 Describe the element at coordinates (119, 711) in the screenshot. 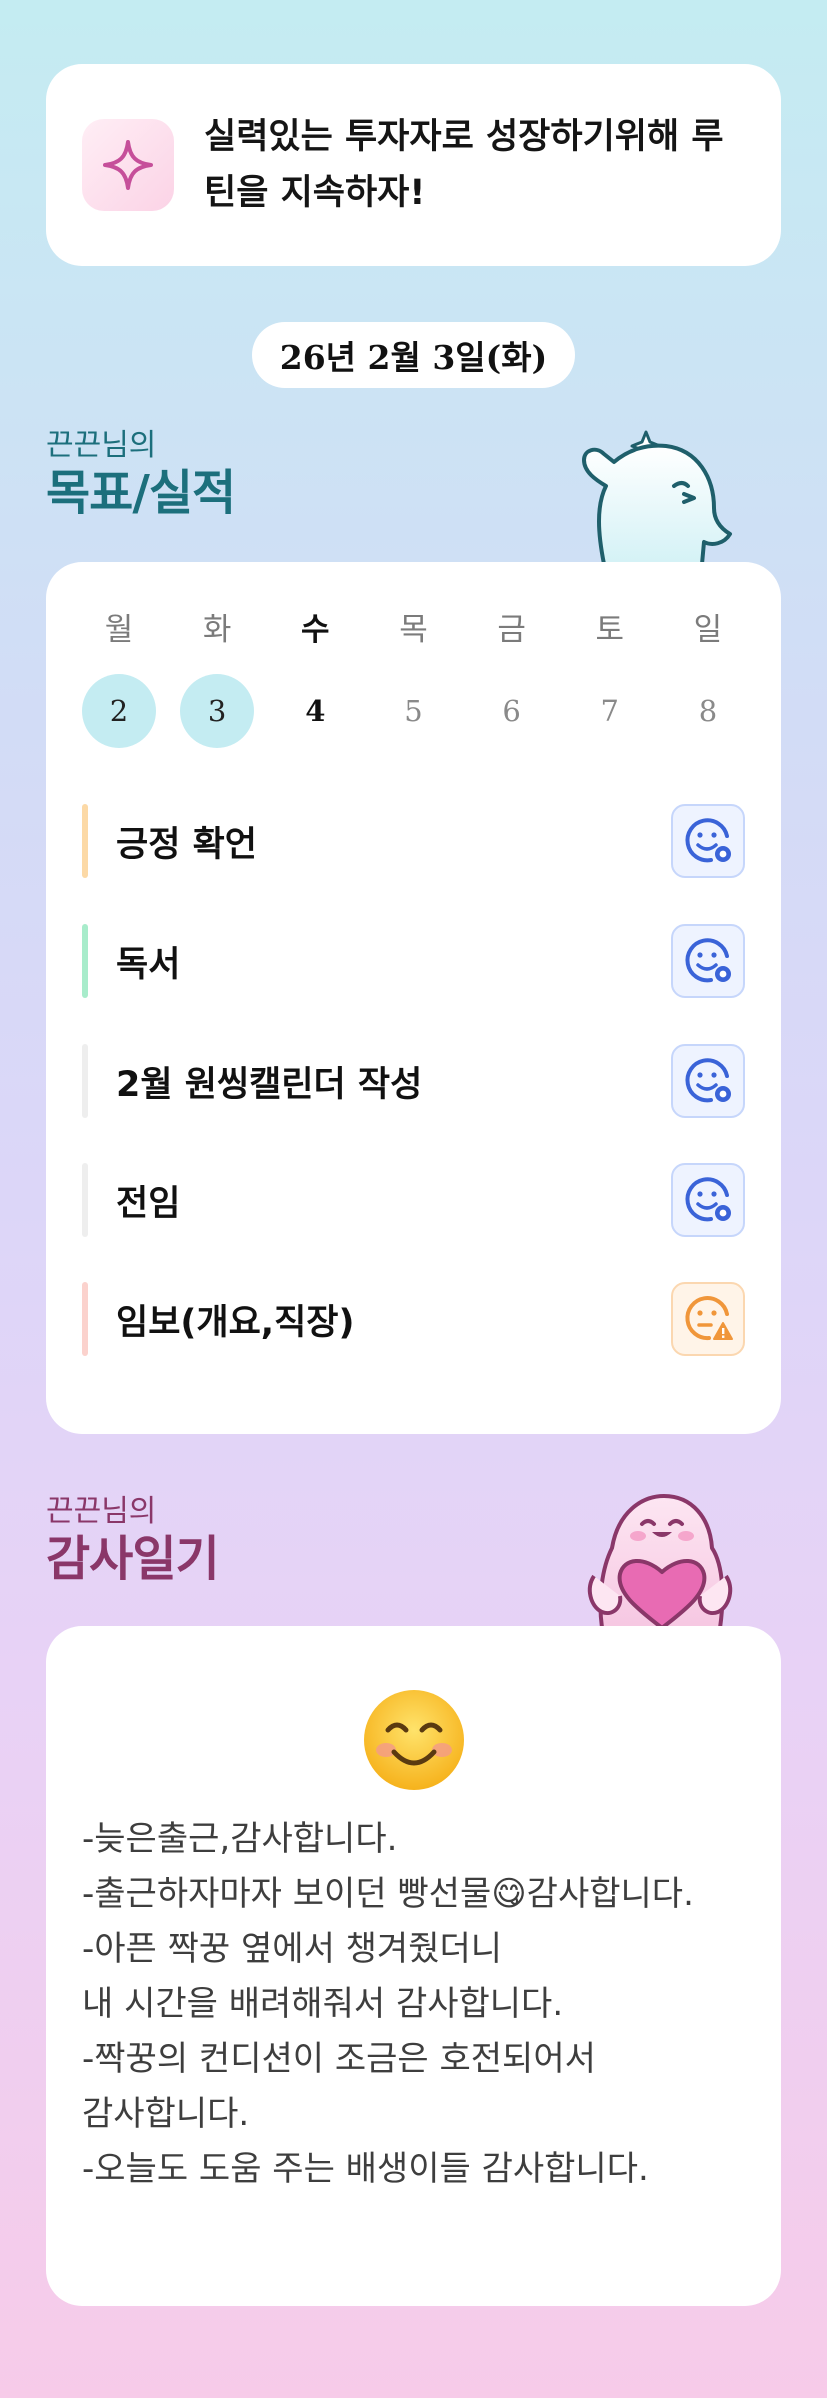

I see `day-number: 2` at that location.